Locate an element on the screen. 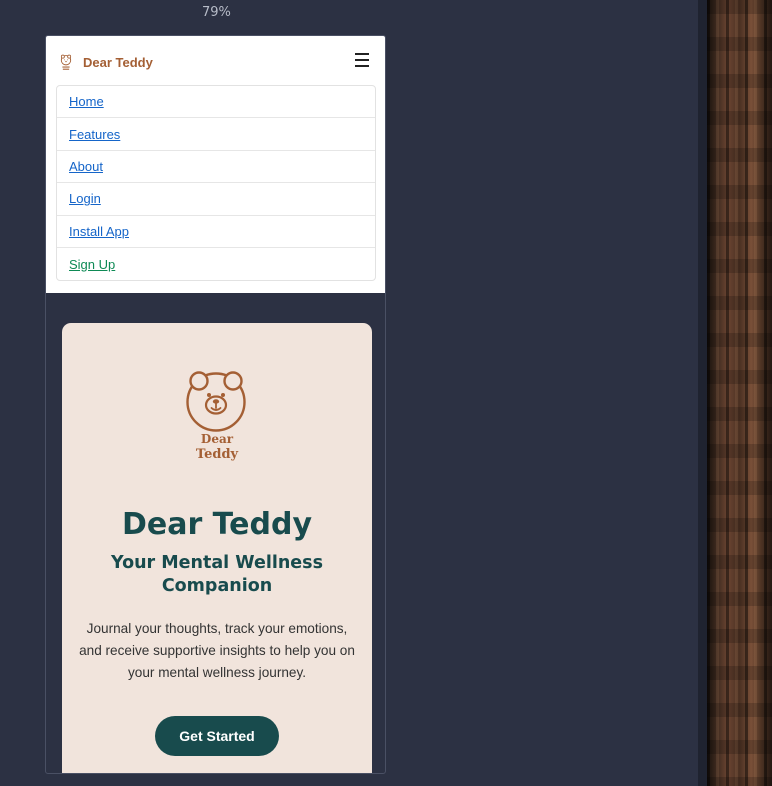  logo-wordmark-line2: Teddy is located at coordinates (217, 454).